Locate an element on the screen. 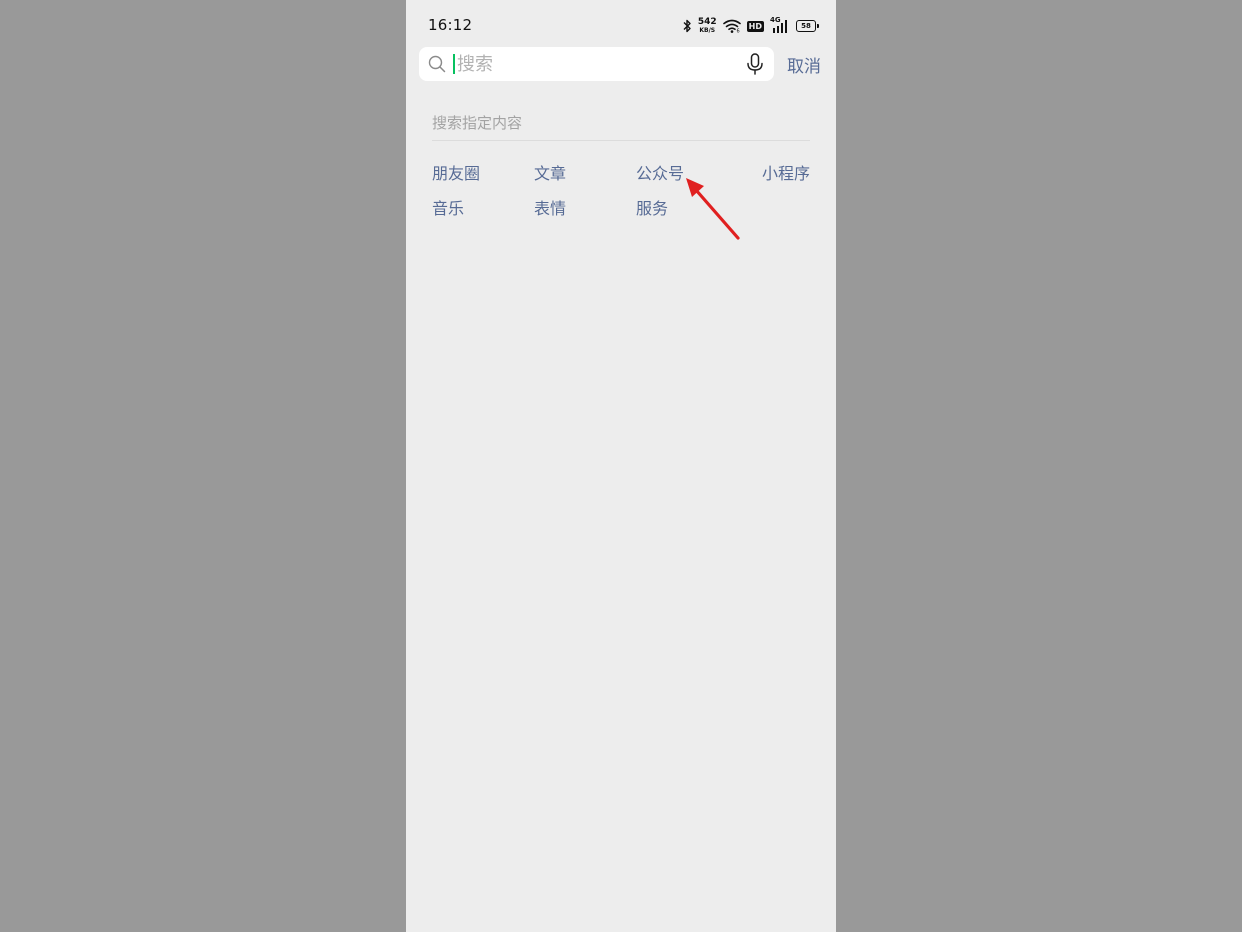  red-arrow-icon is located at coordinates (713, 209).